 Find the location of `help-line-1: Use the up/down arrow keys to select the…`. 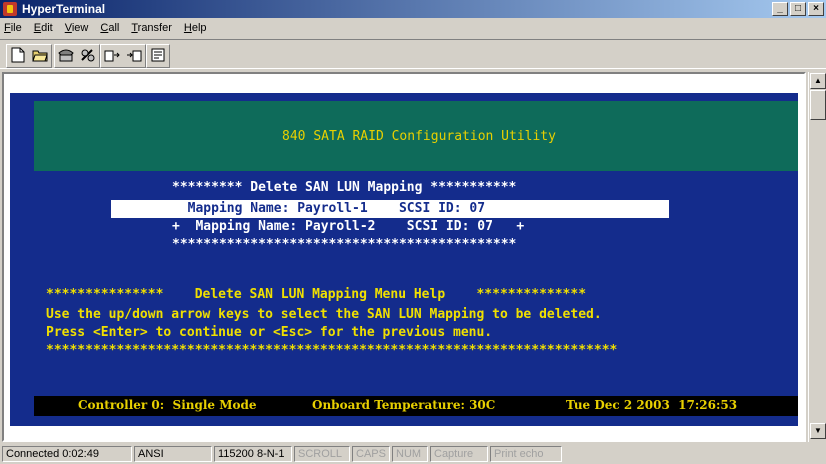

help-line-1: Use the up/down arrow keys to select the… is located at coordinates (324, 314).